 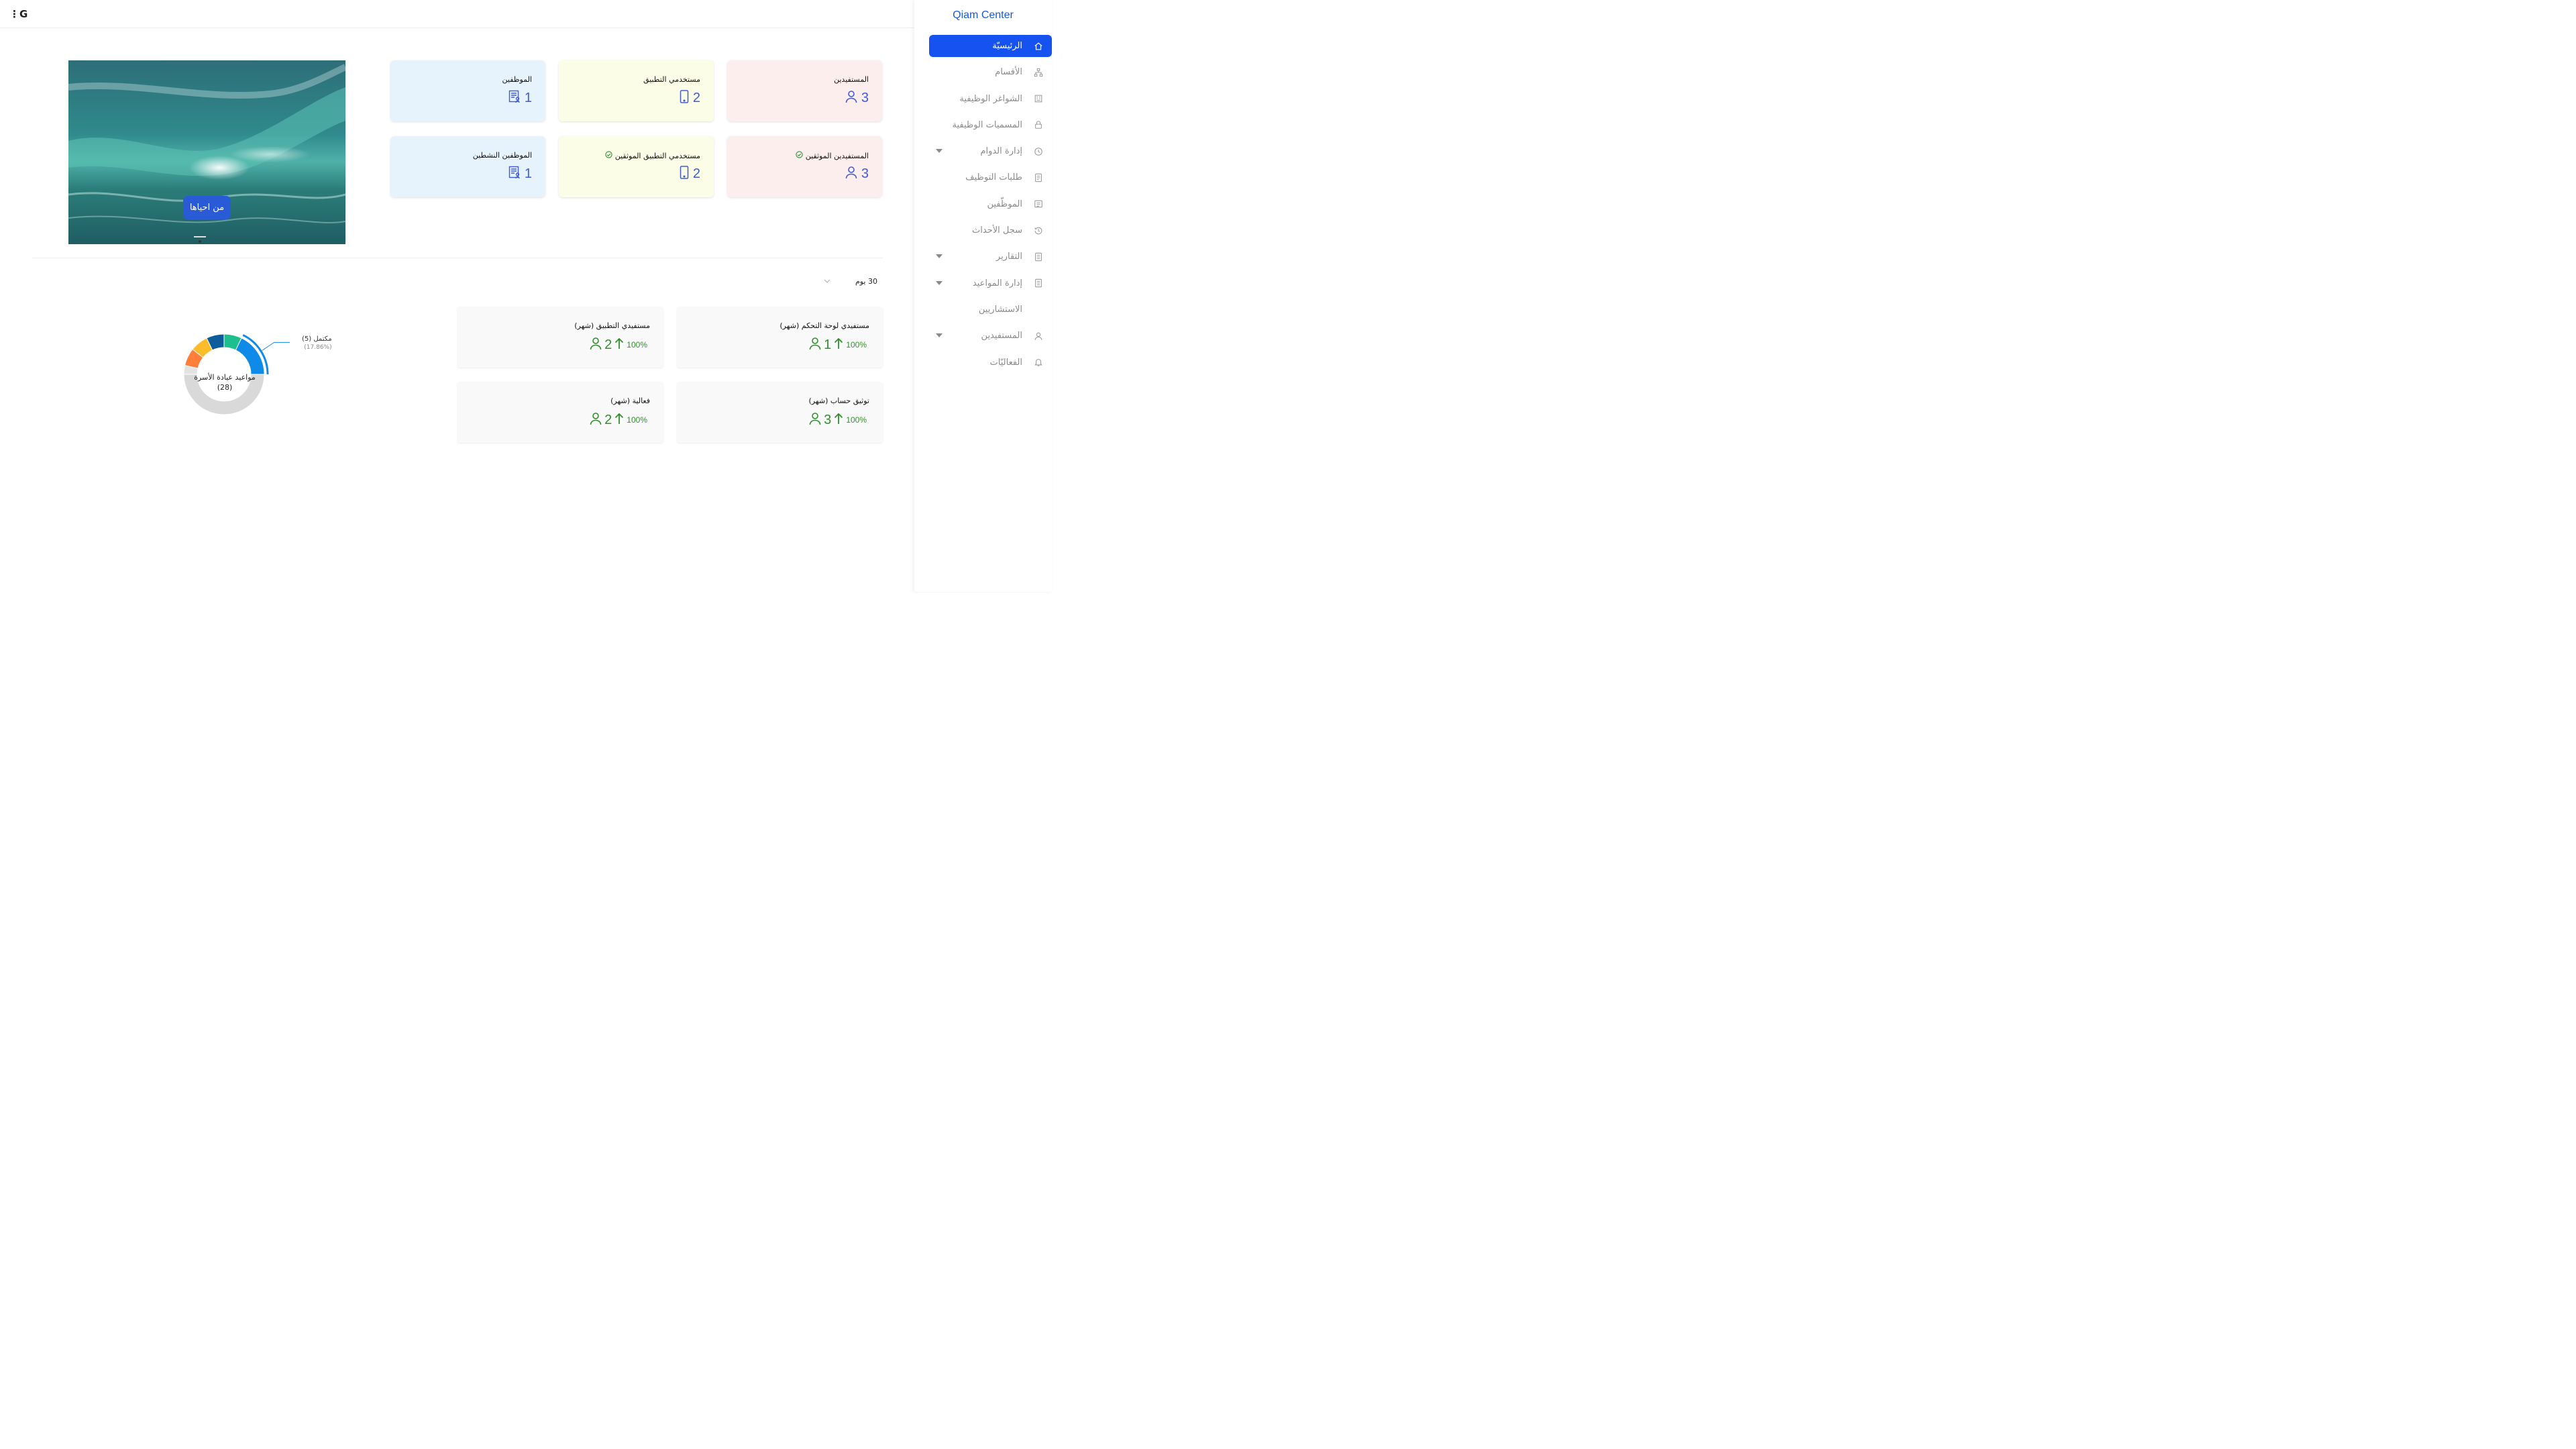 I want to click on sidebar-item-label: إدارة المواعيد, so click(x=997, y=283).